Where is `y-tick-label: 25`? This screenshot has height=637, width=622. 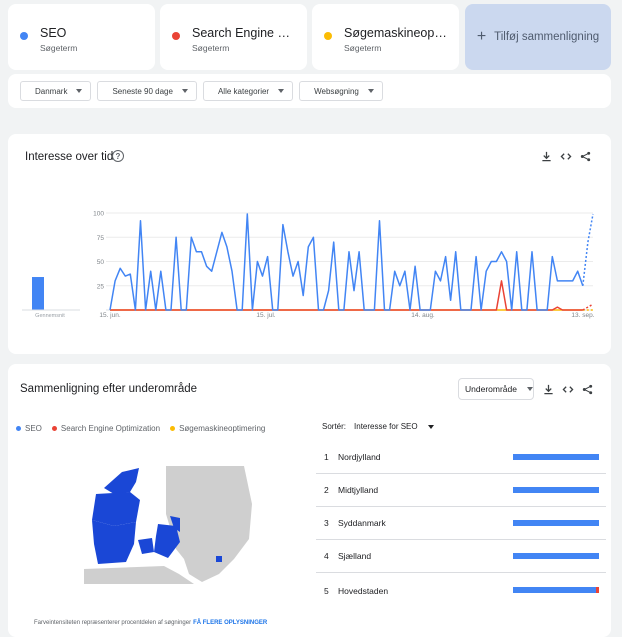 y-tick-label: 25 is located at coordinates (101, 286).